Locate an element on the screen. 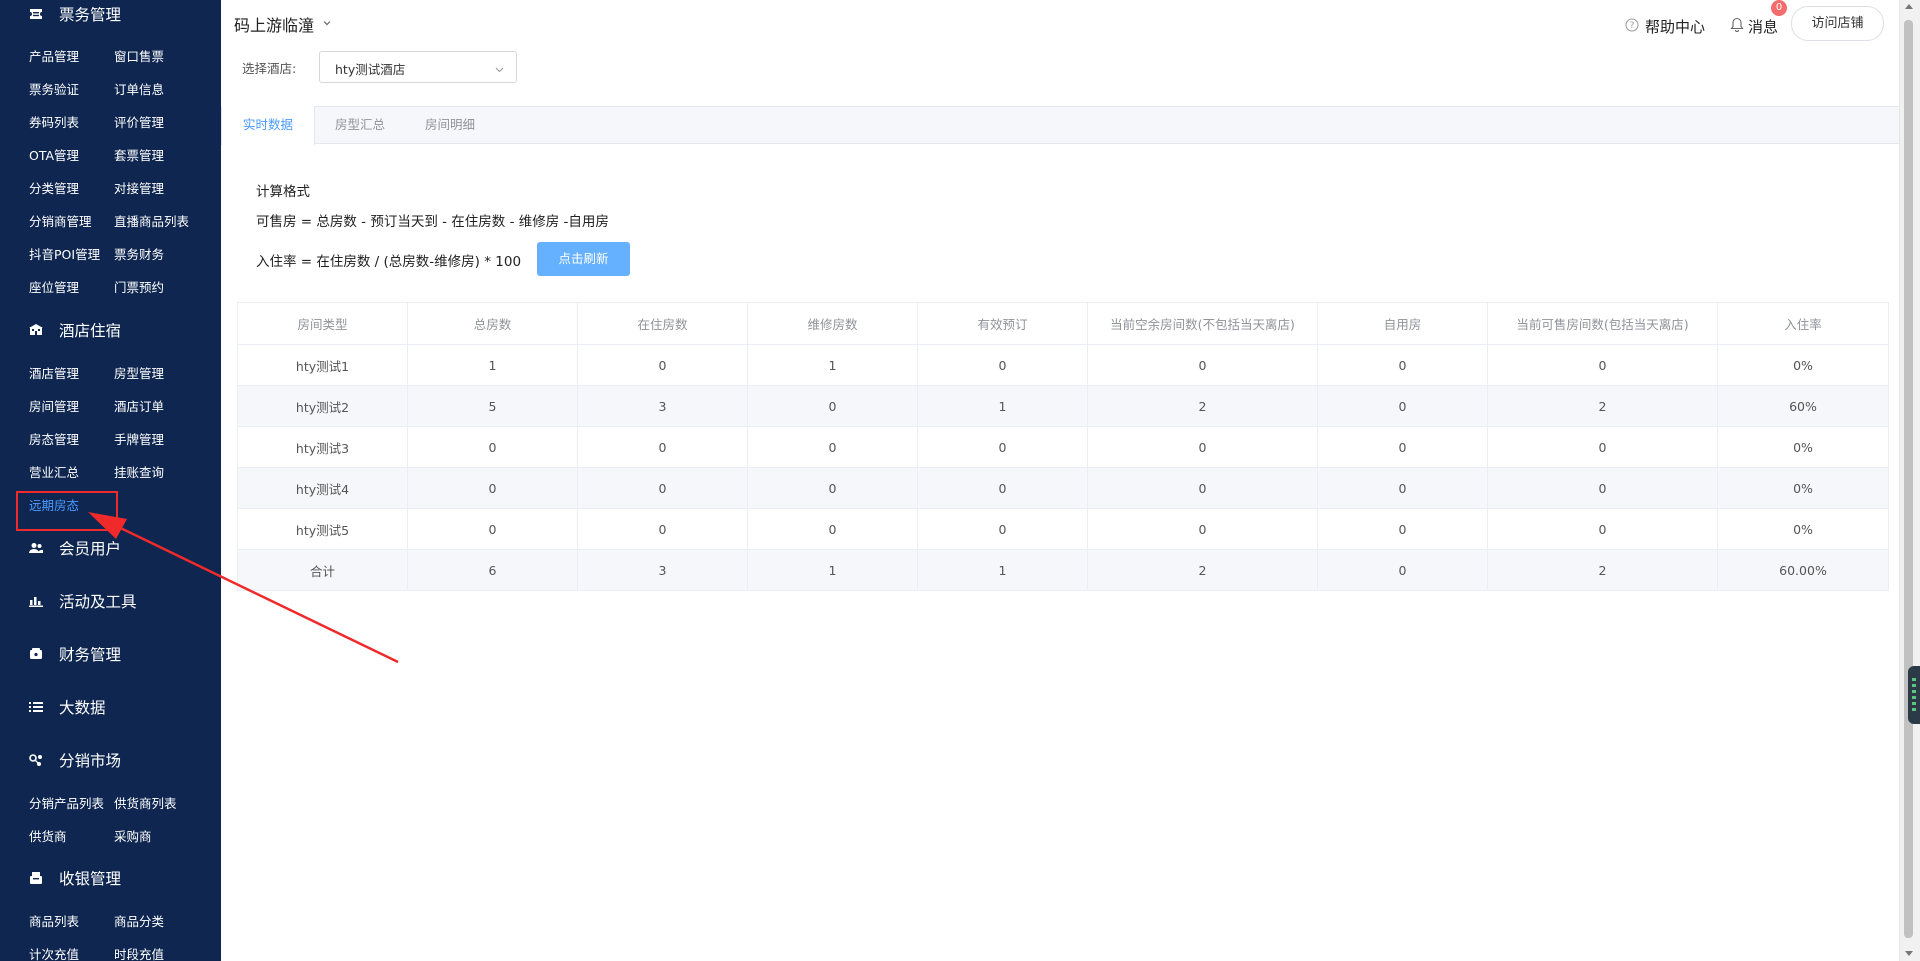 This screenshot has width=1920, height=961. messages-label: 消息 is located at coordinates (1763, 27).